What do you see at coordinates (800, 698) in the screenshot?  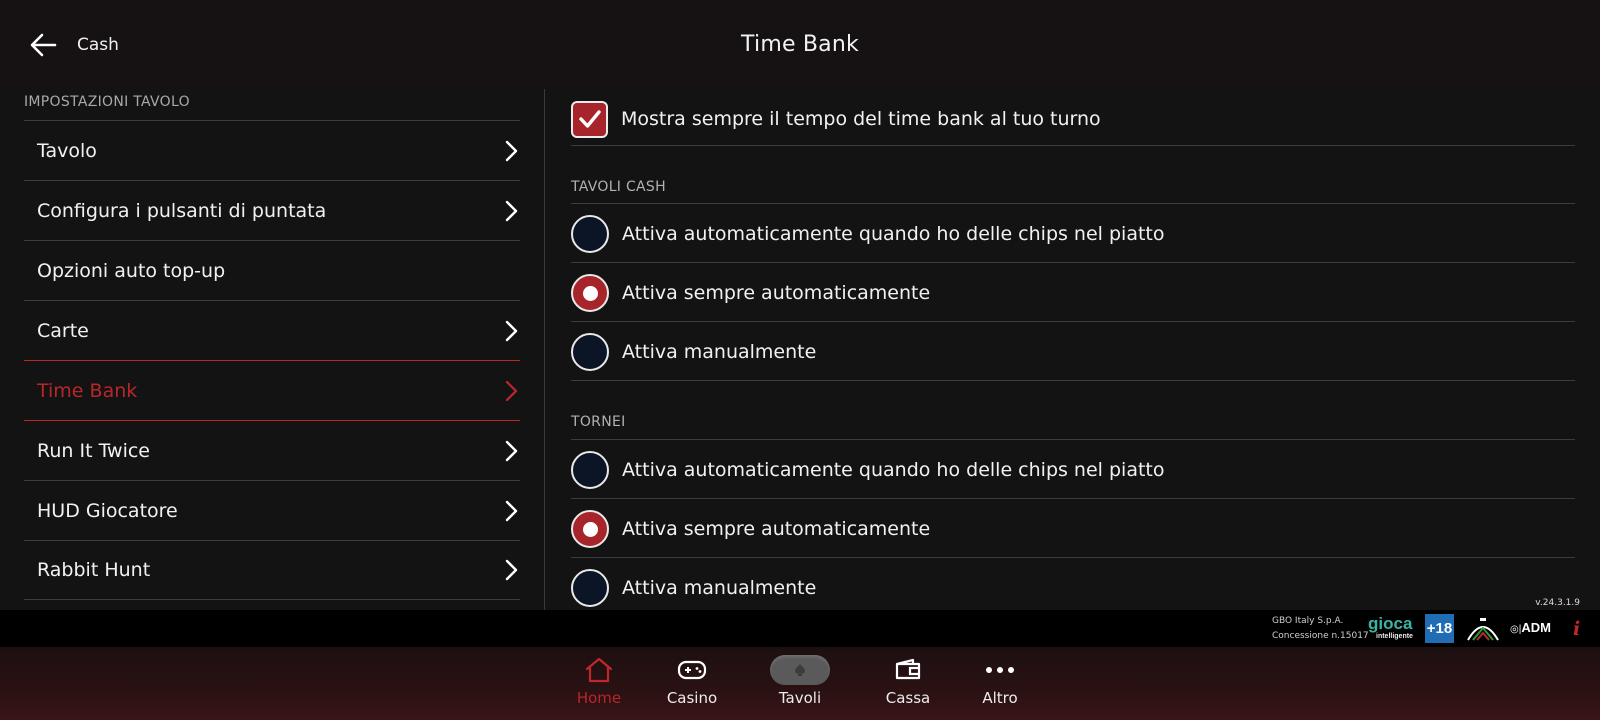 I see `nav-label: Tavoli` at bounding box center [800, 698].